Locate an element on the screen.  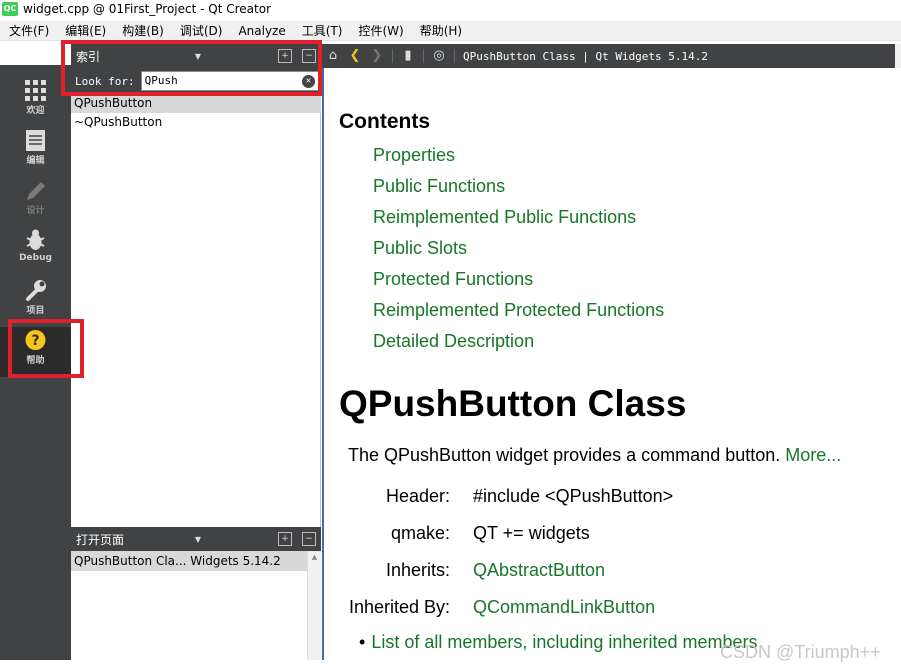
mode-help-label: 帮助 is located at coordinates (35, 361).